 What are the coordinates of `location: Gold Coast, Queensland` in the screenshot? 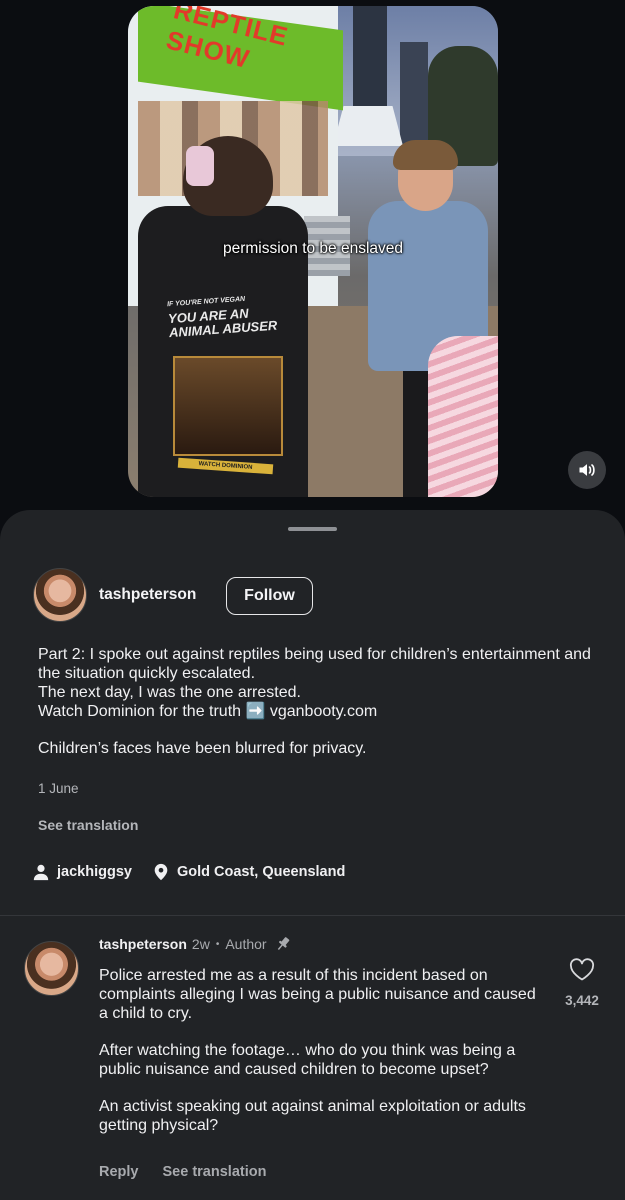 It's located at (248, 872).